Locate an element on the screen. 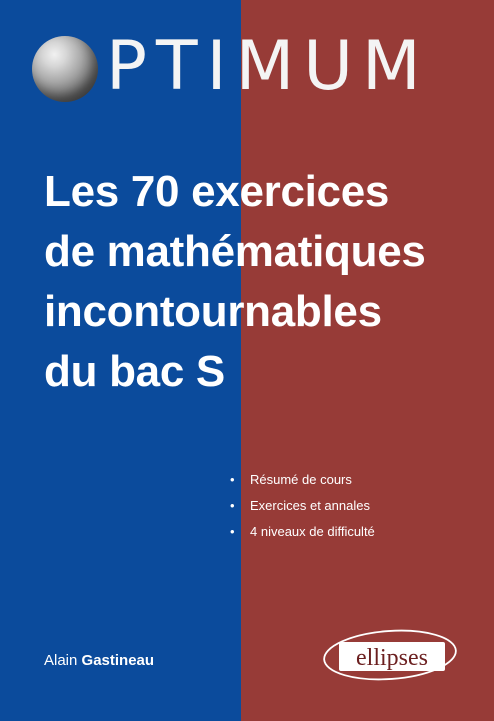  title-line: incontournables is located at coordinates (213, 311).